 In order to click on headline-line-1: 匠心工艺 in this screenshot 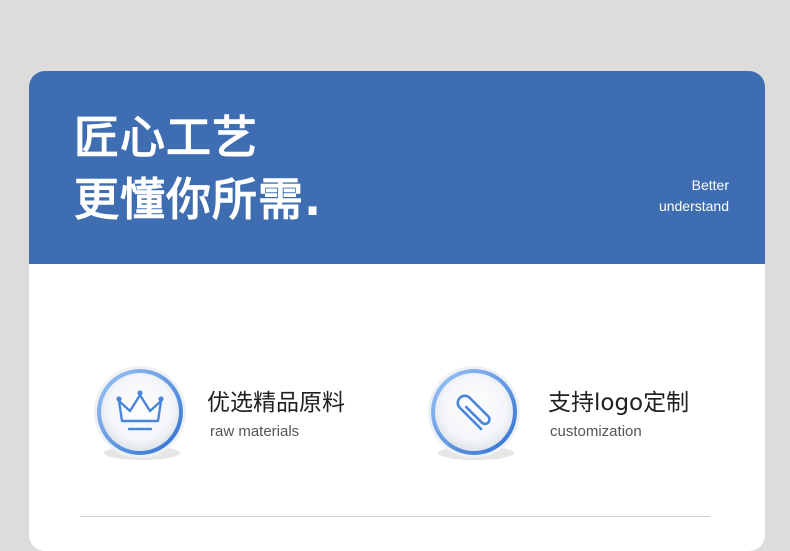, I will do `click(166, 137)`.